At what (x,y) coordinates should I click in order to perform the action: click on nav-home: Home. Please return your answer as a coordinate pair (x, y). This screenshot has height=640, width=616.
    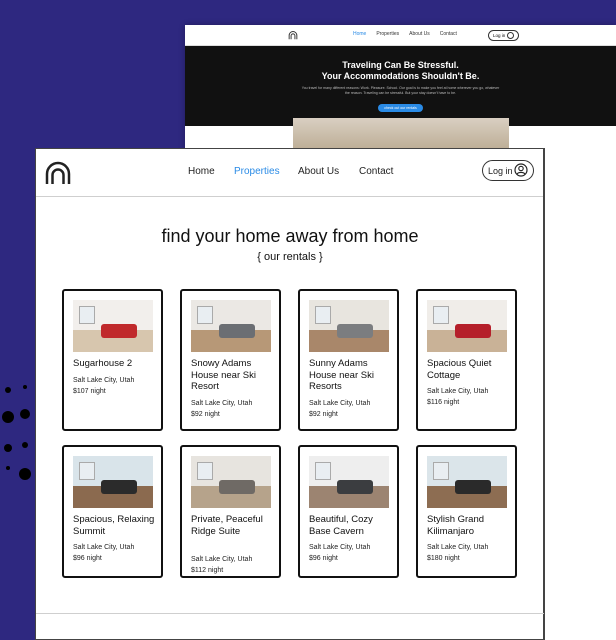
    Looking at the image, I should click on (201, 171).